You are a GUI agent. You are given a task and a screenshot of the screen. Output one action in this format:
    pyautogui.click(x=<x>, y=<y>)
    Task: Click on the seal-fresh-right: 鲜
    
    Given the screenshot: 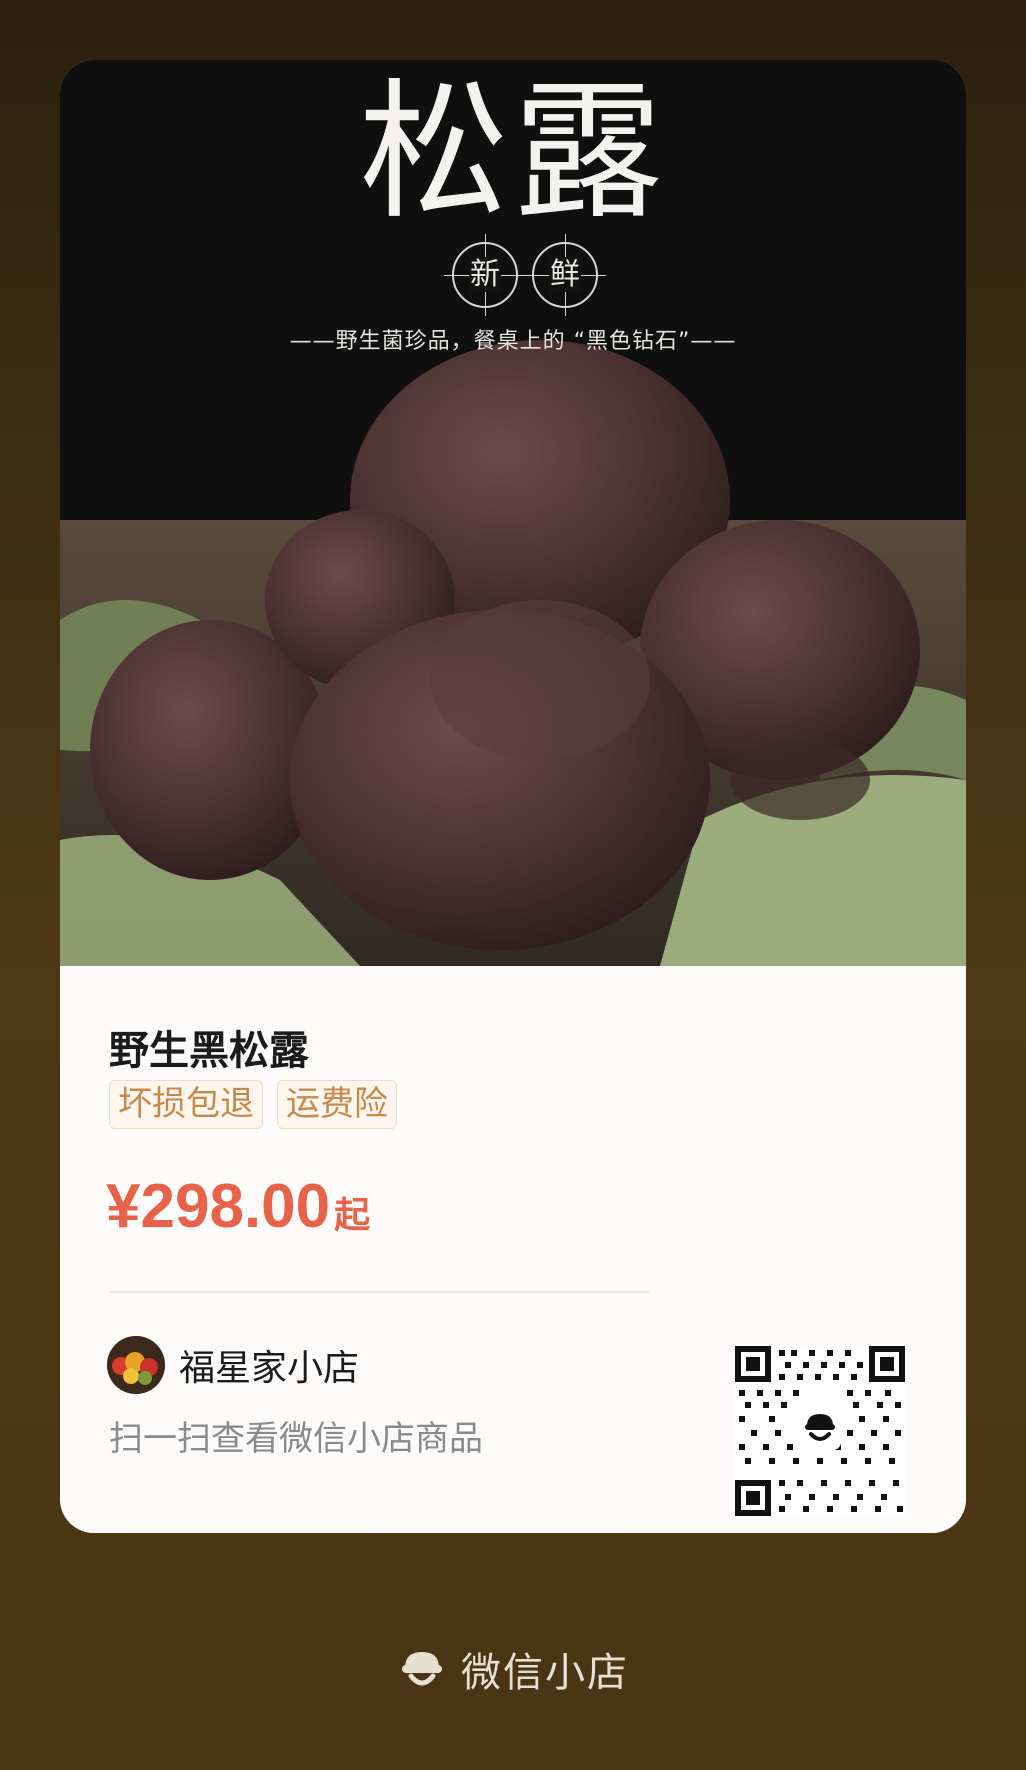 What is the action you would take?
    pyautogui.click(x=565, y=275)
    